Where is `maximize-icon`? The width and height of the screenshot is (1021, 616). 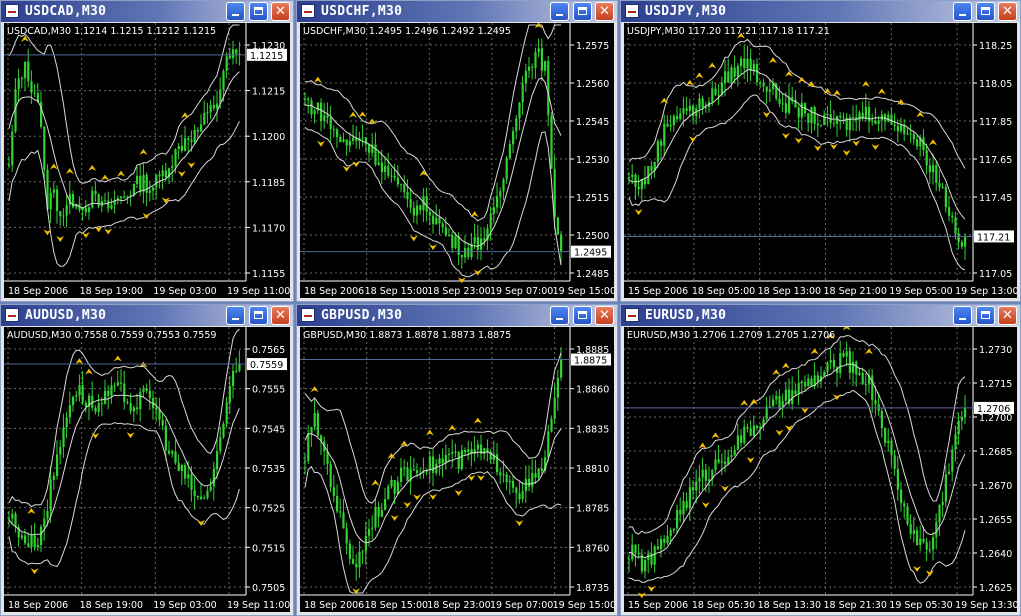
maximize-icon is located at coordinates (258, 11).